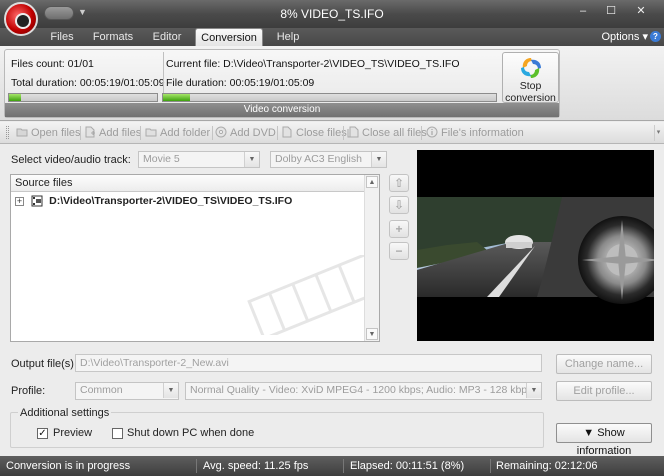 This screenshot has height=476, width=664. Describe the element at coordinates (44, 364) in the screenshot. I see `output-label: Output file(s):` at that location.